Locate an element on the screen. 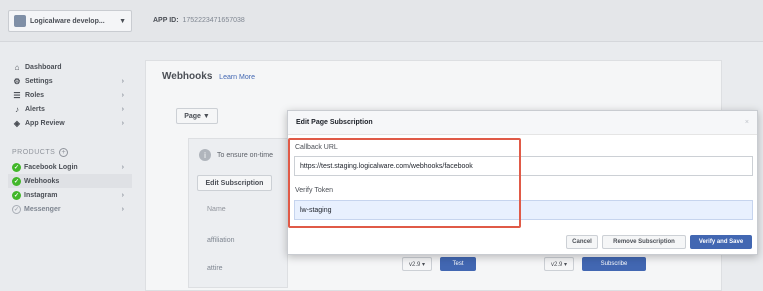  page-title: Webhooks Learn More is located at coordinates (208, 76).